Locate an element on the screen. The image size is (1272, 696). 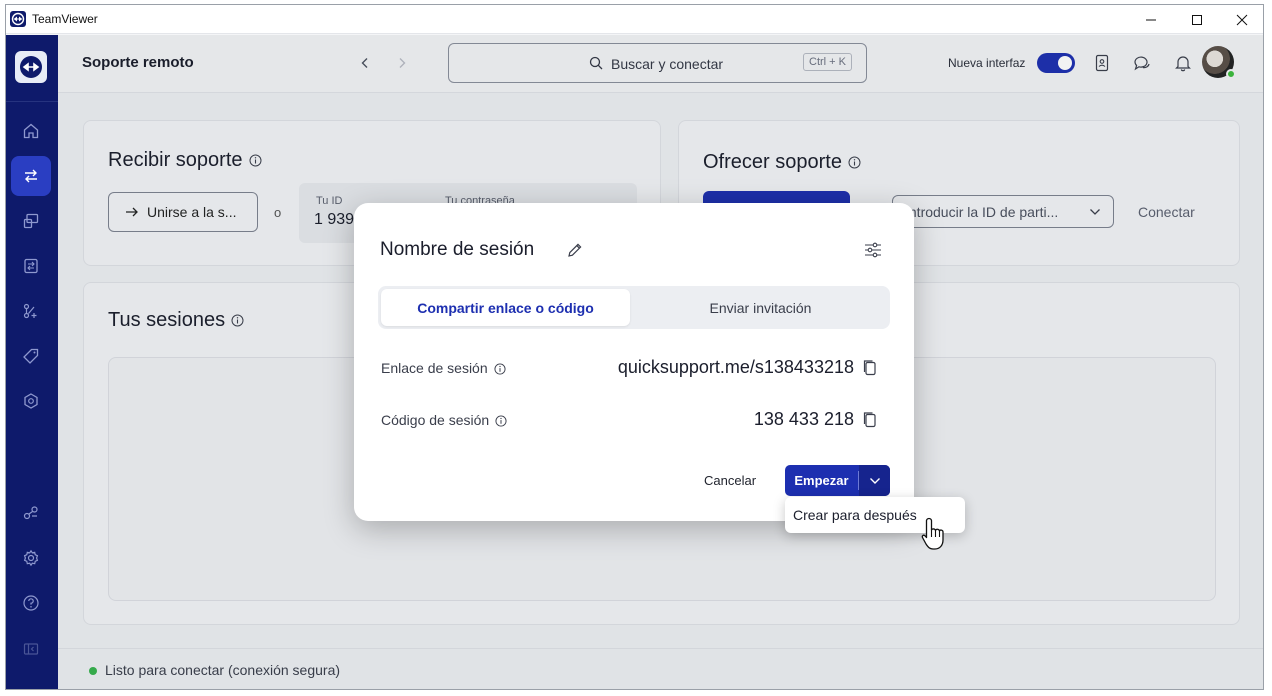
minimize-icon is located at coordinates (1151, 19).